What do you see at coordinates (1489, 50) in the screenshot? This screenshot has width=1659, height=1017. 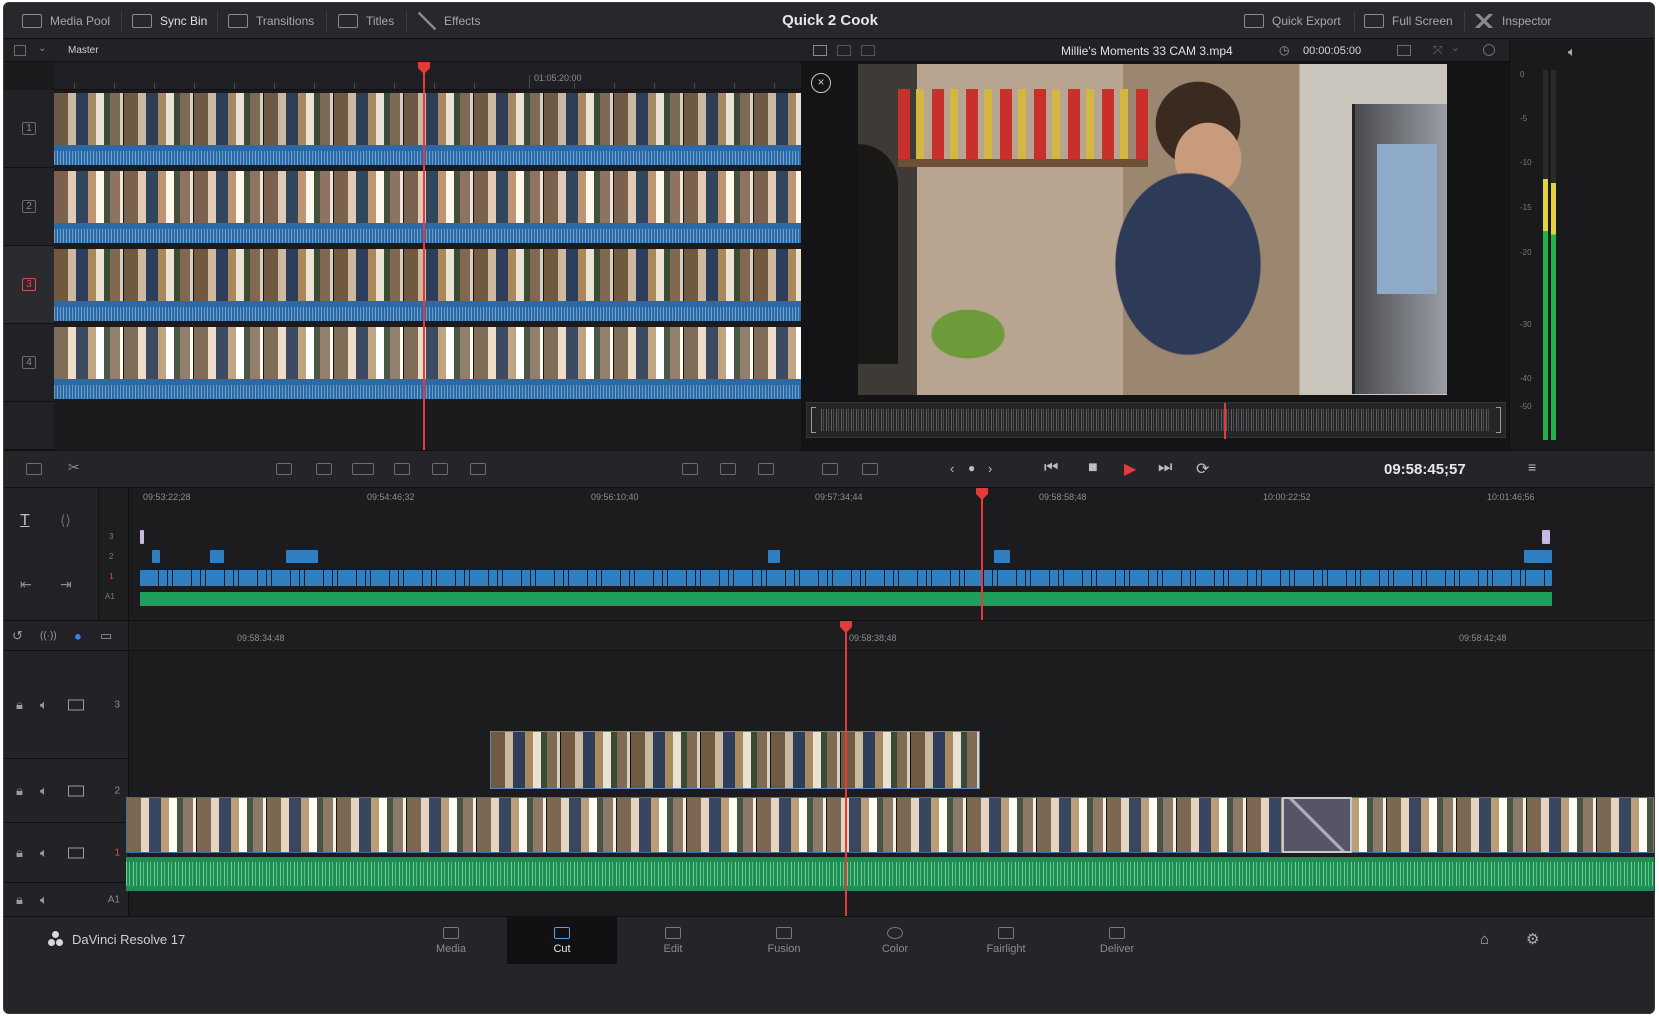 I see `color-icon` at bounding box center [1489, 50].